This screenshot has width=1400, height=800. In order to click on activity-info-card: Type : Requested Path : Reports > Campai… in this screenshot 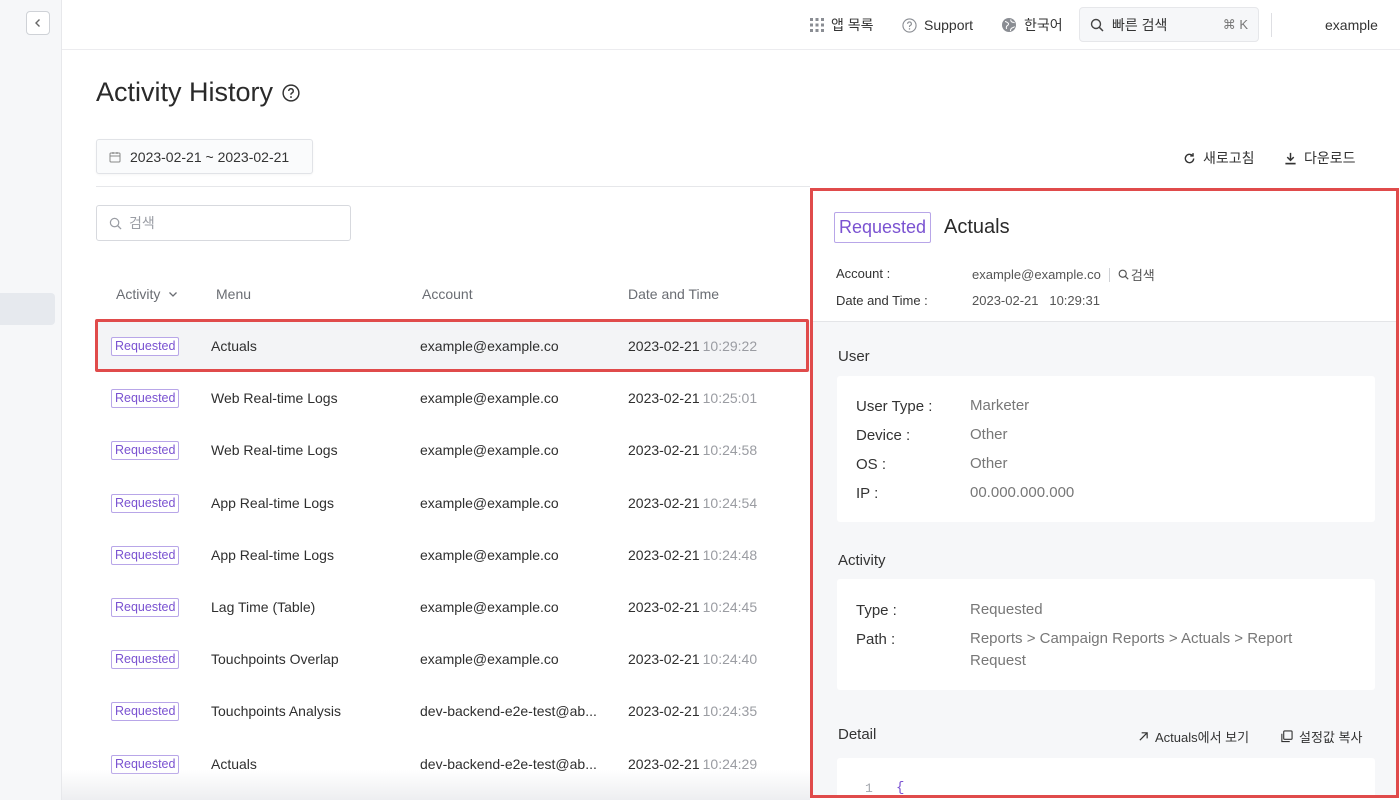, I will do `click(1106, 634)`.